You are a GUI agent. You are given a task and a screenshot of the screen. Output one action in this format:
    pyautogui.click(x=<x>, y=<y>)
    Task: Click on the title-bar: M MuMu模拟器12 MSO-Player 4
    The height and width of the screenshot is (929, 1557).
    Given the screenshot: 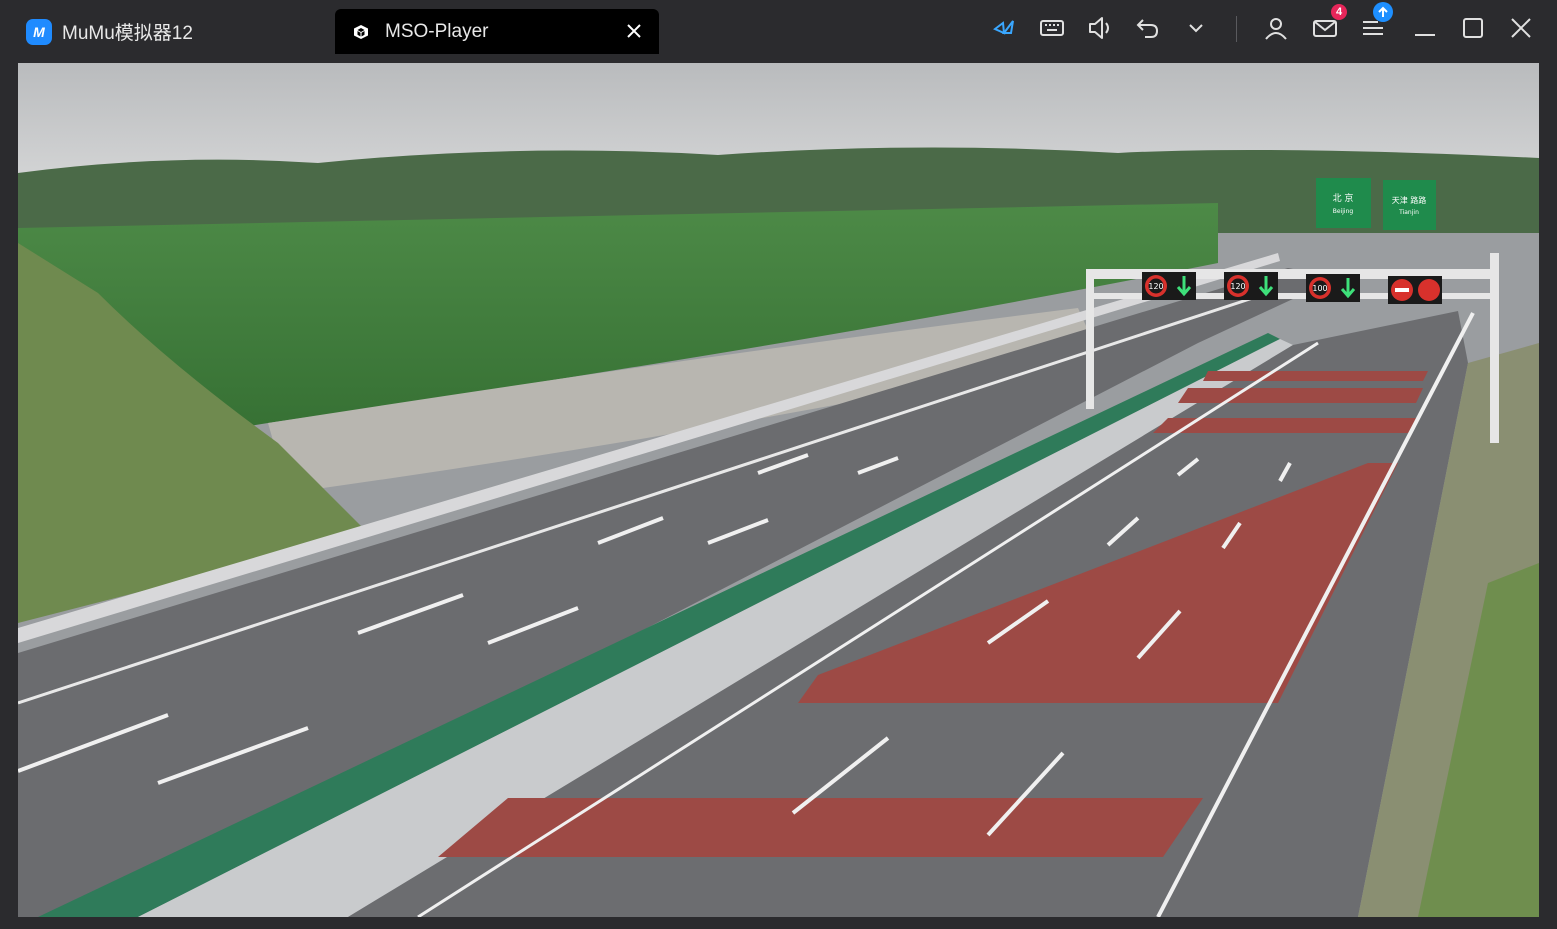 What is the action you would take?
    pyautogui.click(x=778, y=27)
    